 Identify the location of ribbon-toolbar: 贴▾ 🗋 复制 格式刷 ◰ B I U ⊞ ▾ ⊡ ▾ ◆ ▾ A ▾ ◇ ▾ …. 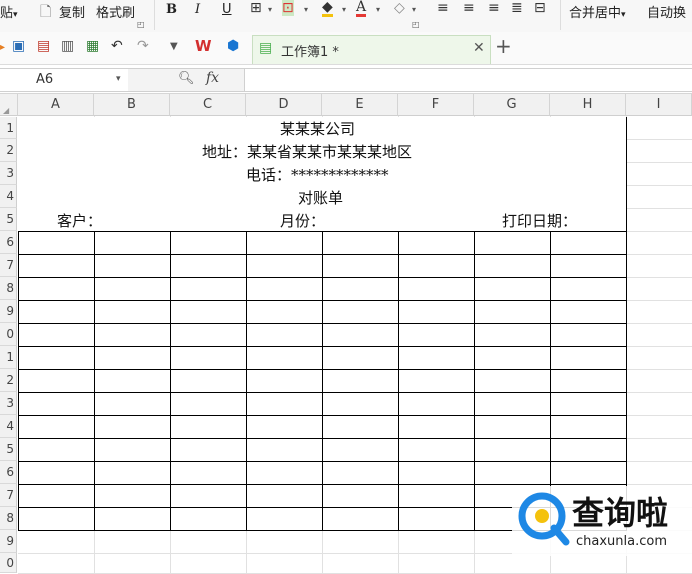
(346, 16).